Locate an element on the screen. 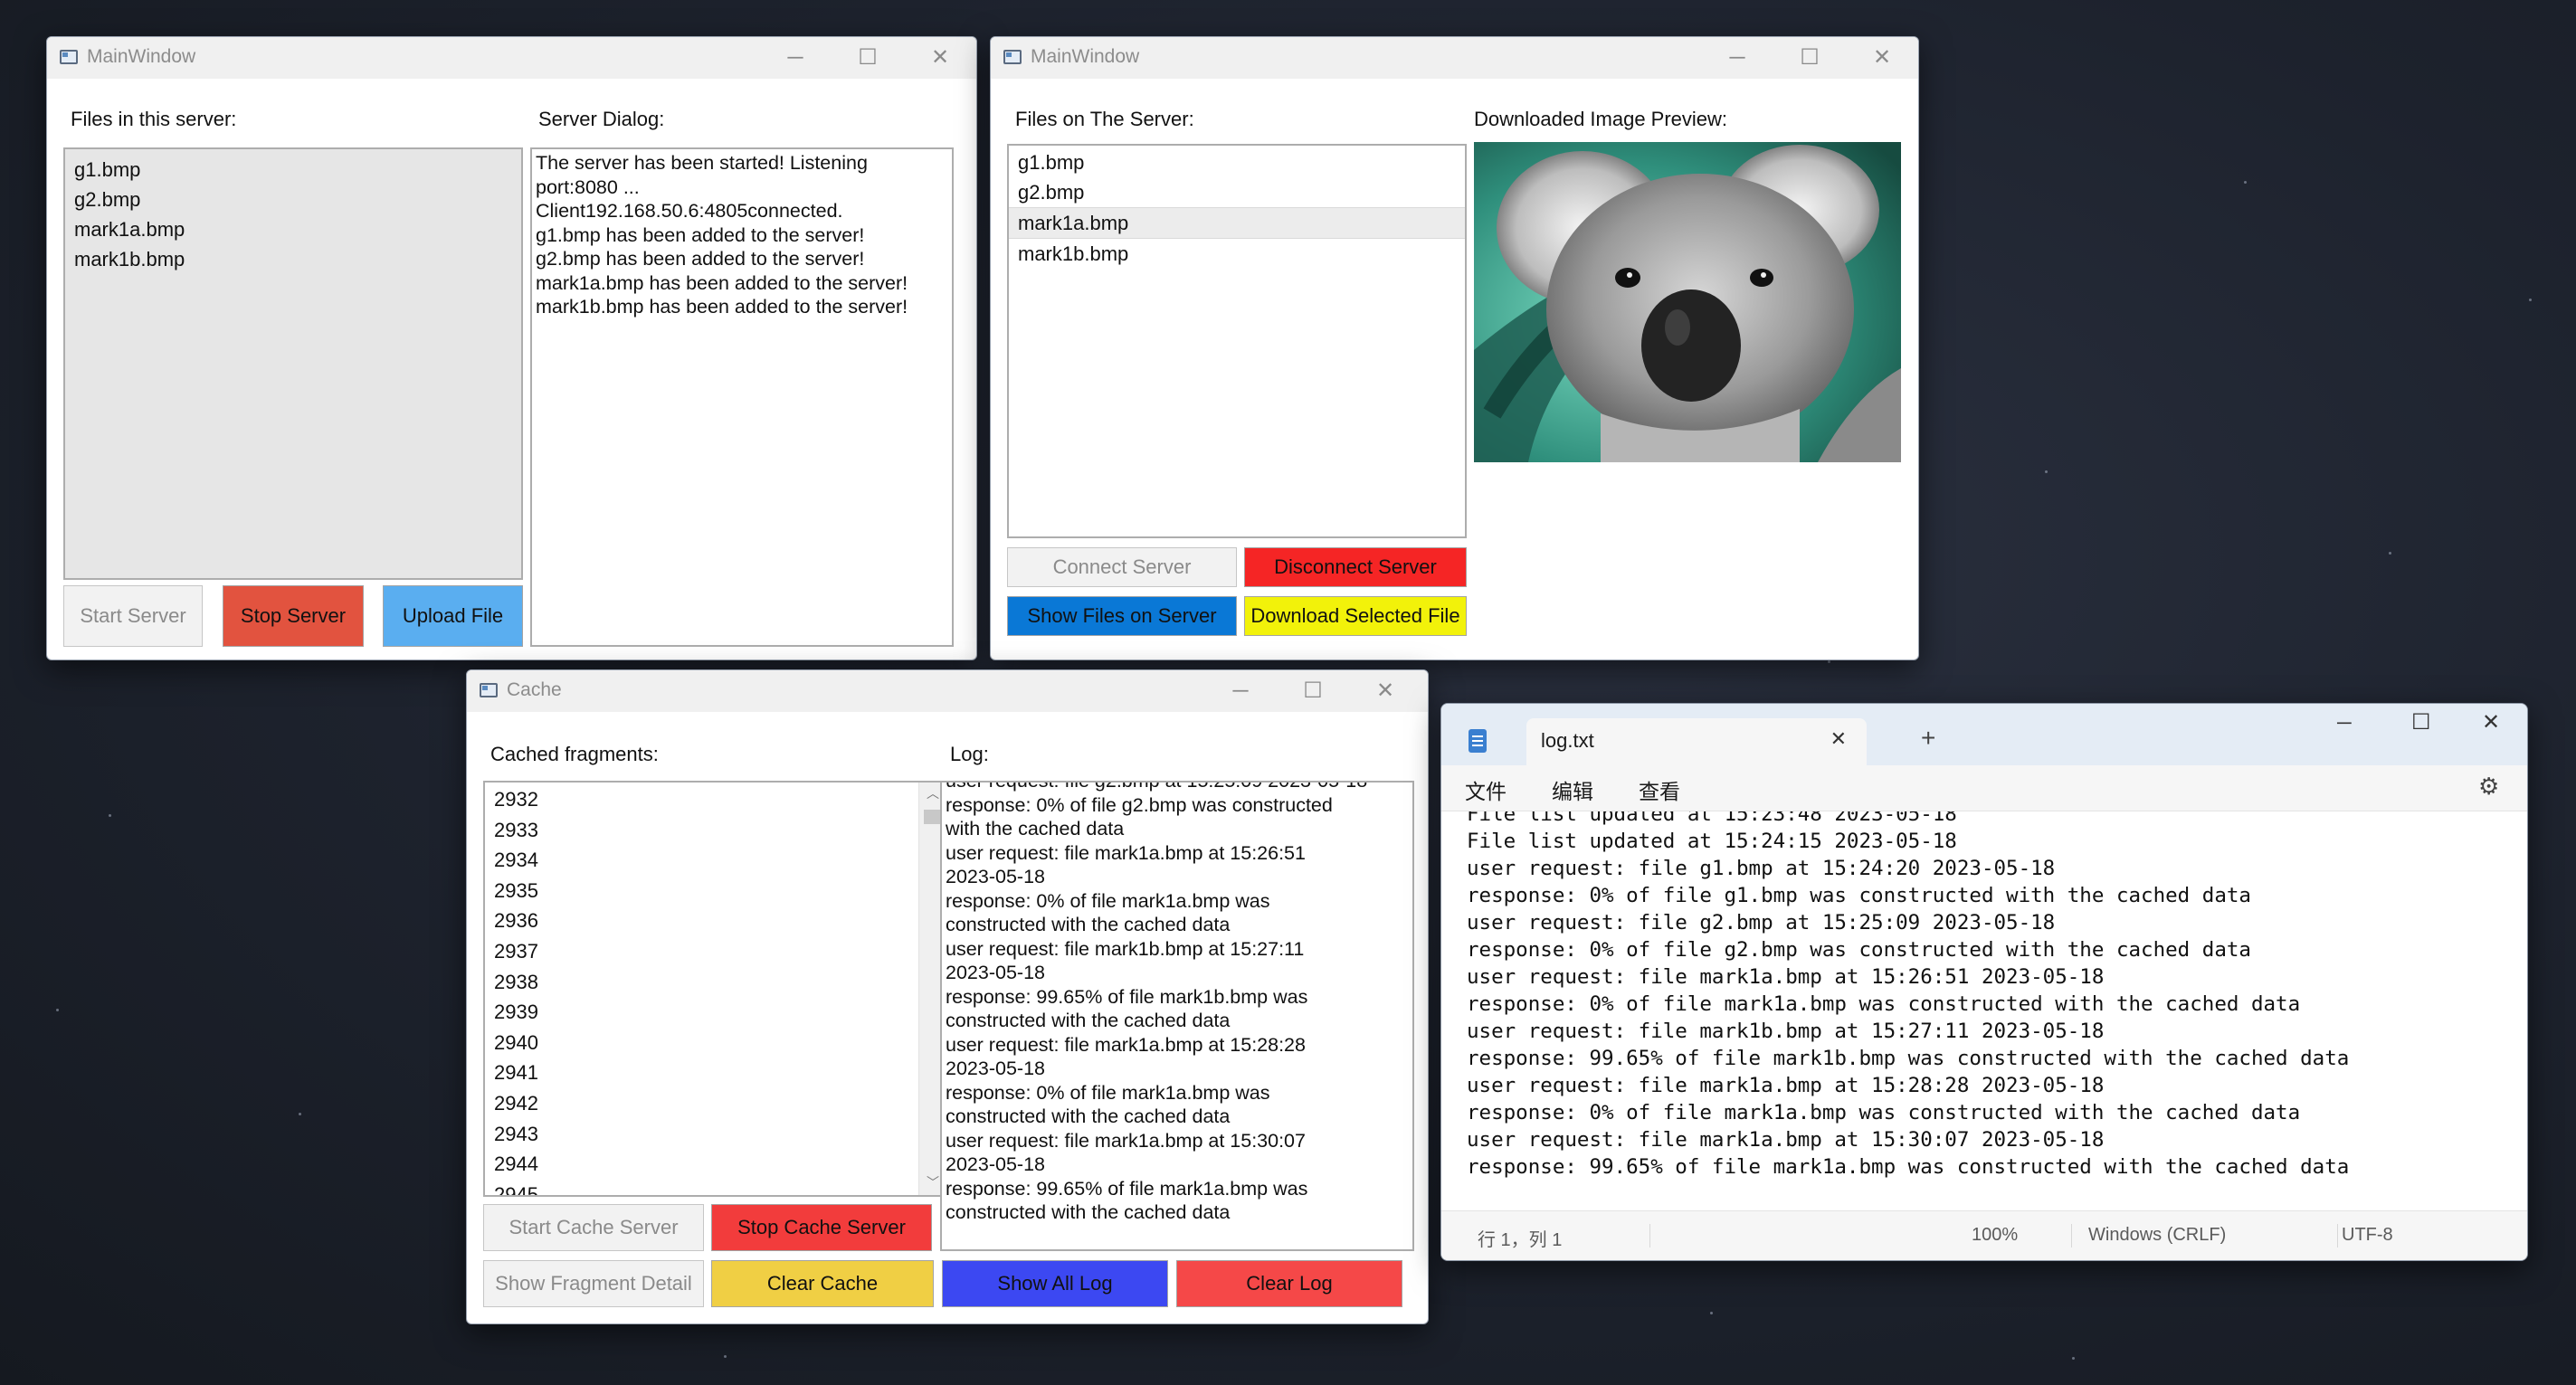  stop-cache-server-button: Stop Cache Server is located at coordinates (821, 1227).